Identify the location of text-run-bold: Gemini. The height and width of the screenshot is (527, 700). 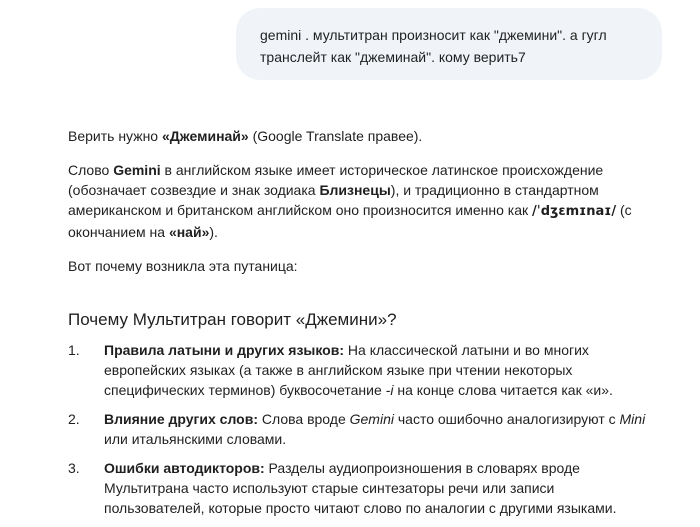
(137, 170).